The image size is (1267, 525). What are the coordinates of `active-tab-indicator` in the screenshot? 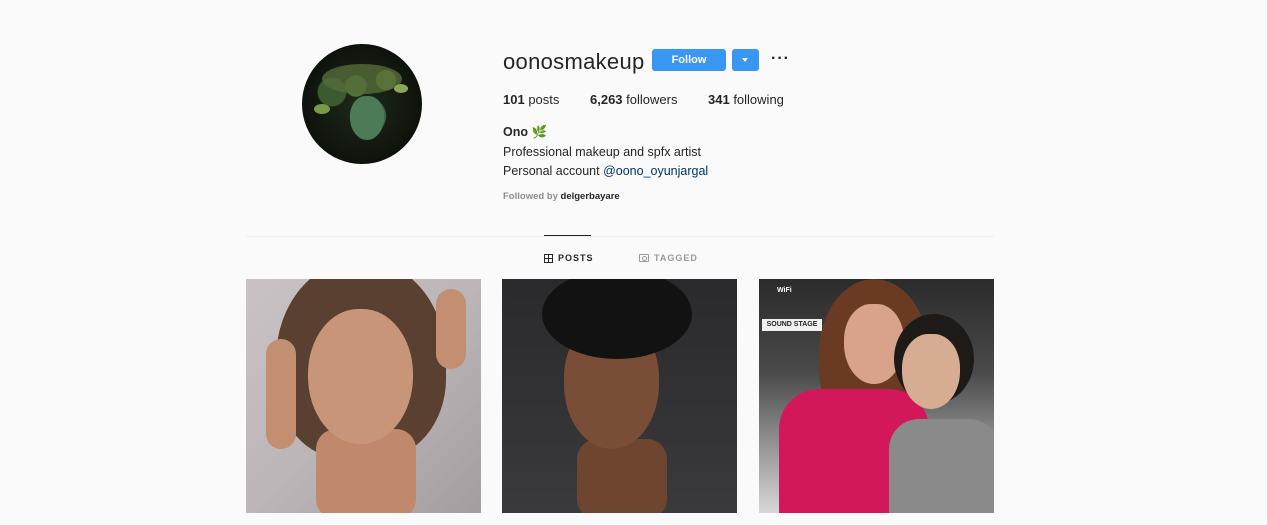 It's located at (567, 235).